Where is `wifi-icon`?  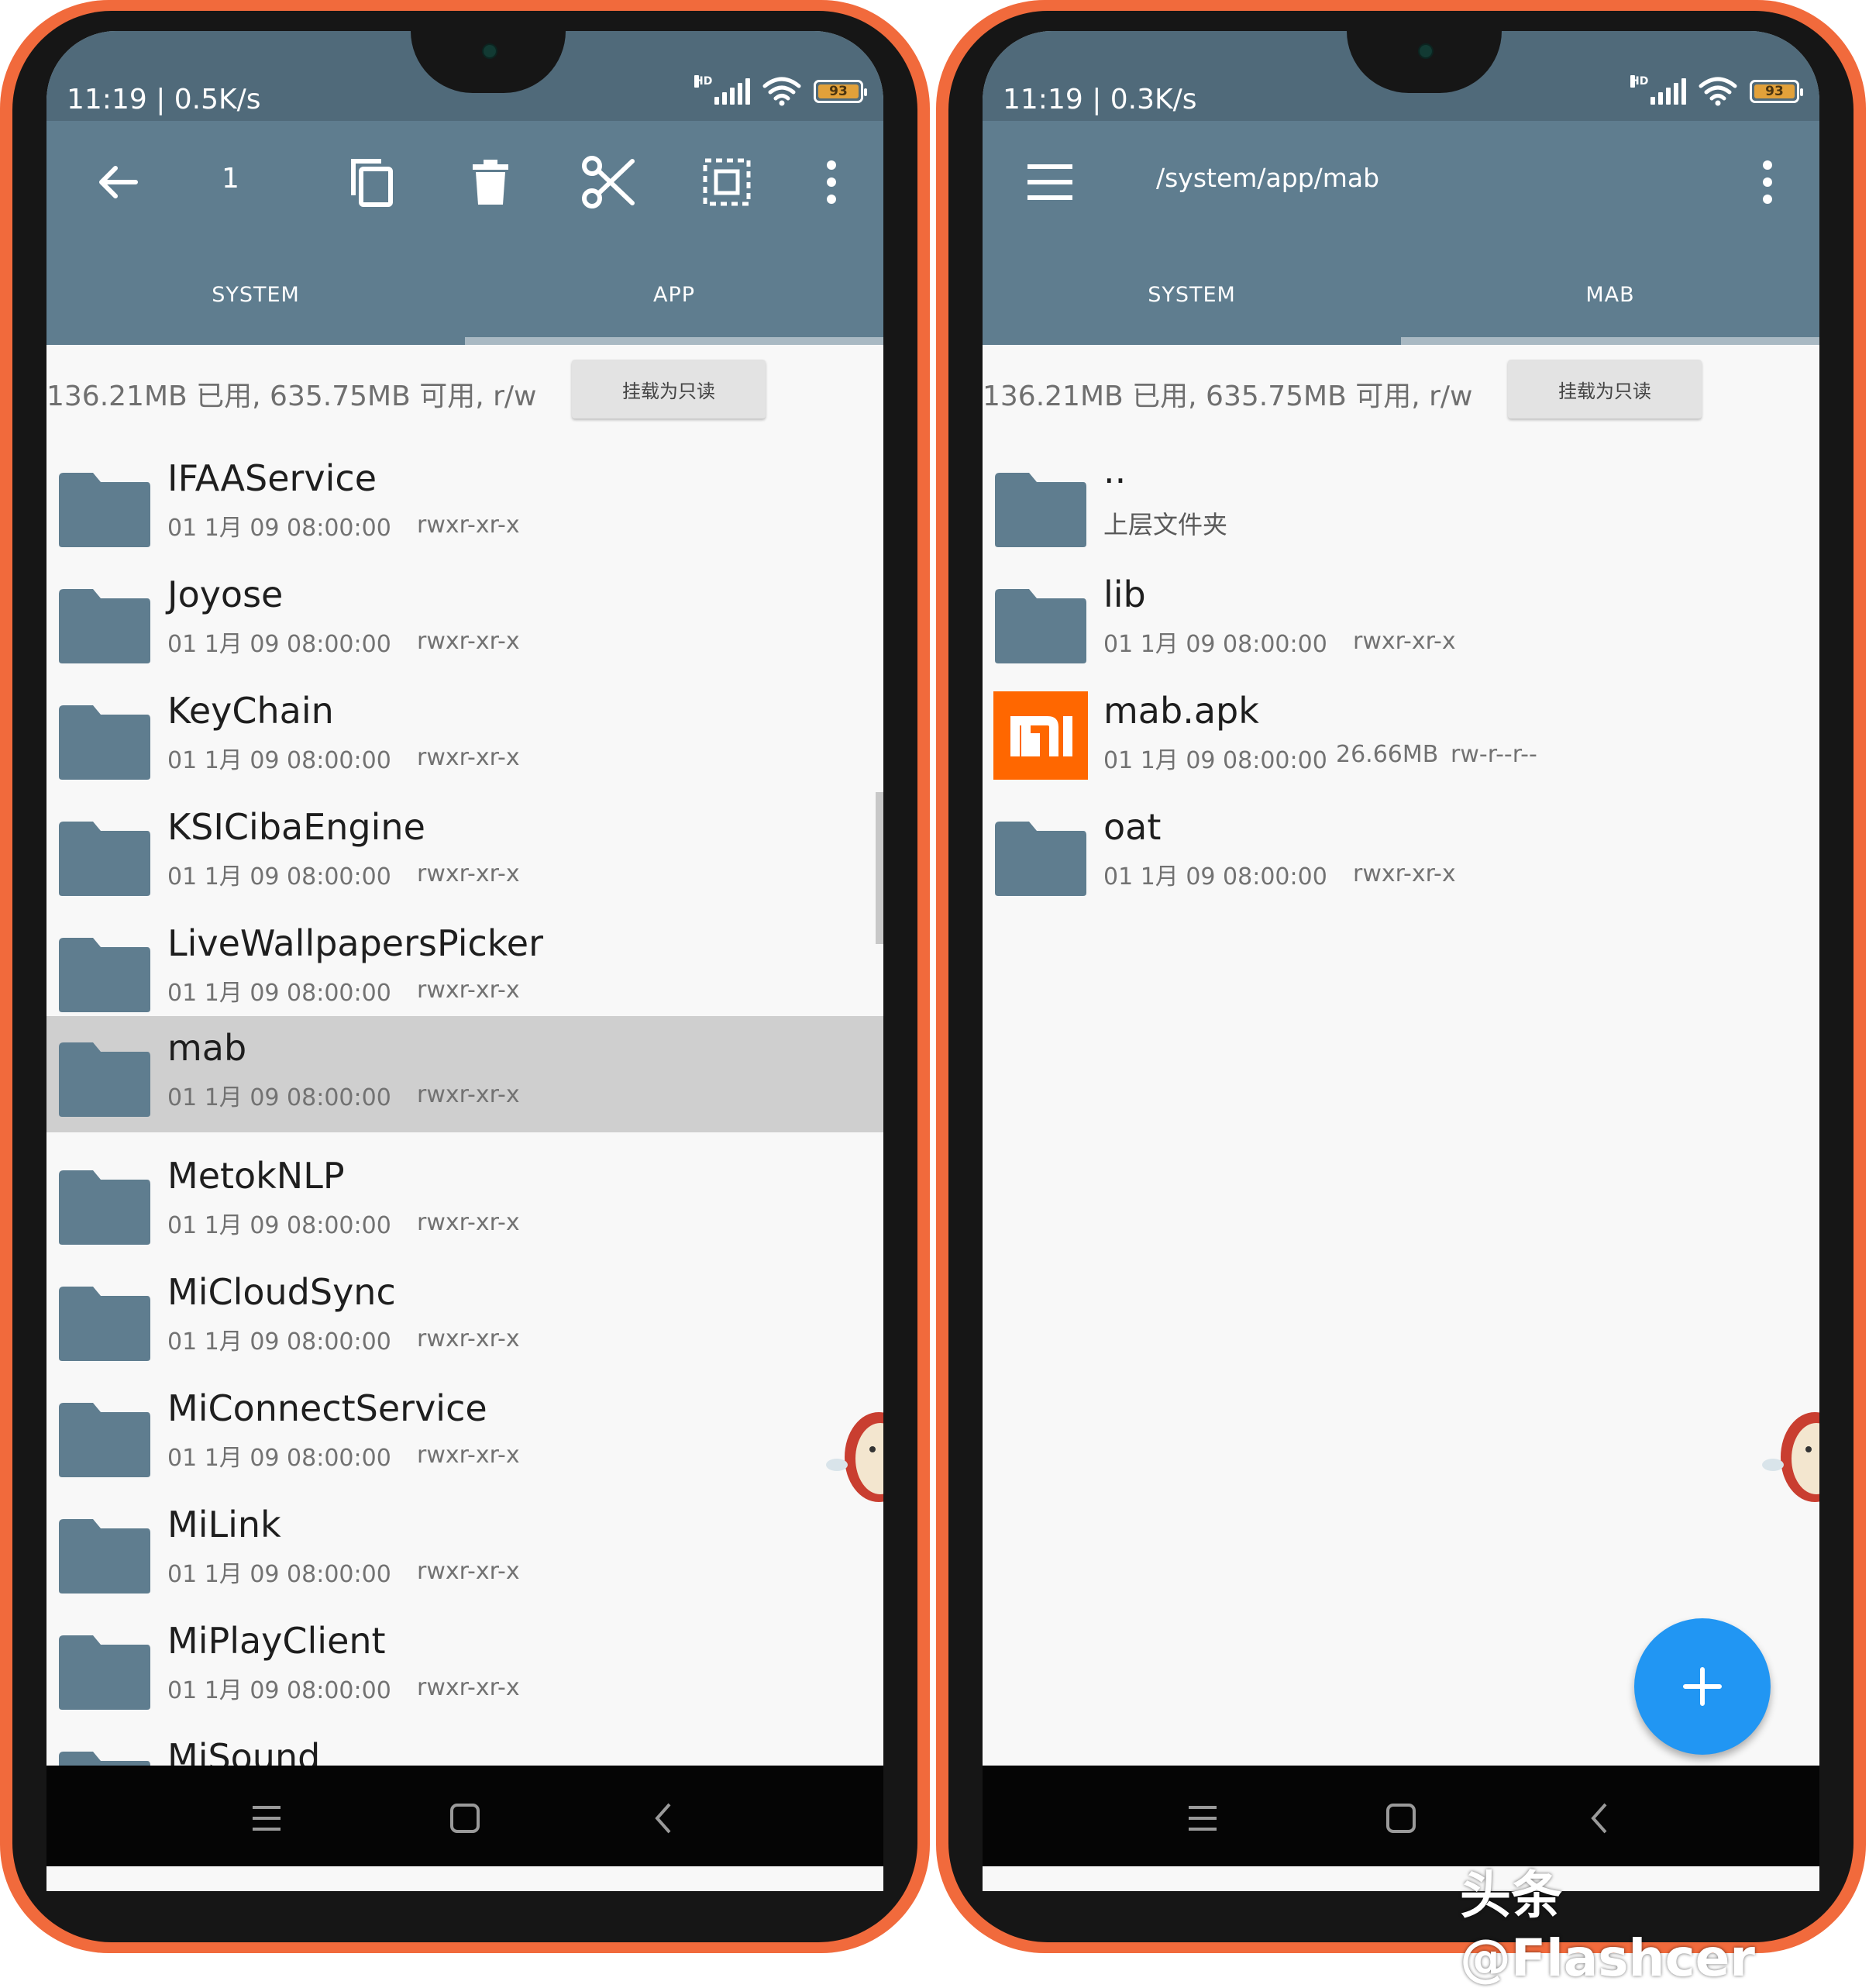 wifi-icon is located at coordinates (1718, 91).